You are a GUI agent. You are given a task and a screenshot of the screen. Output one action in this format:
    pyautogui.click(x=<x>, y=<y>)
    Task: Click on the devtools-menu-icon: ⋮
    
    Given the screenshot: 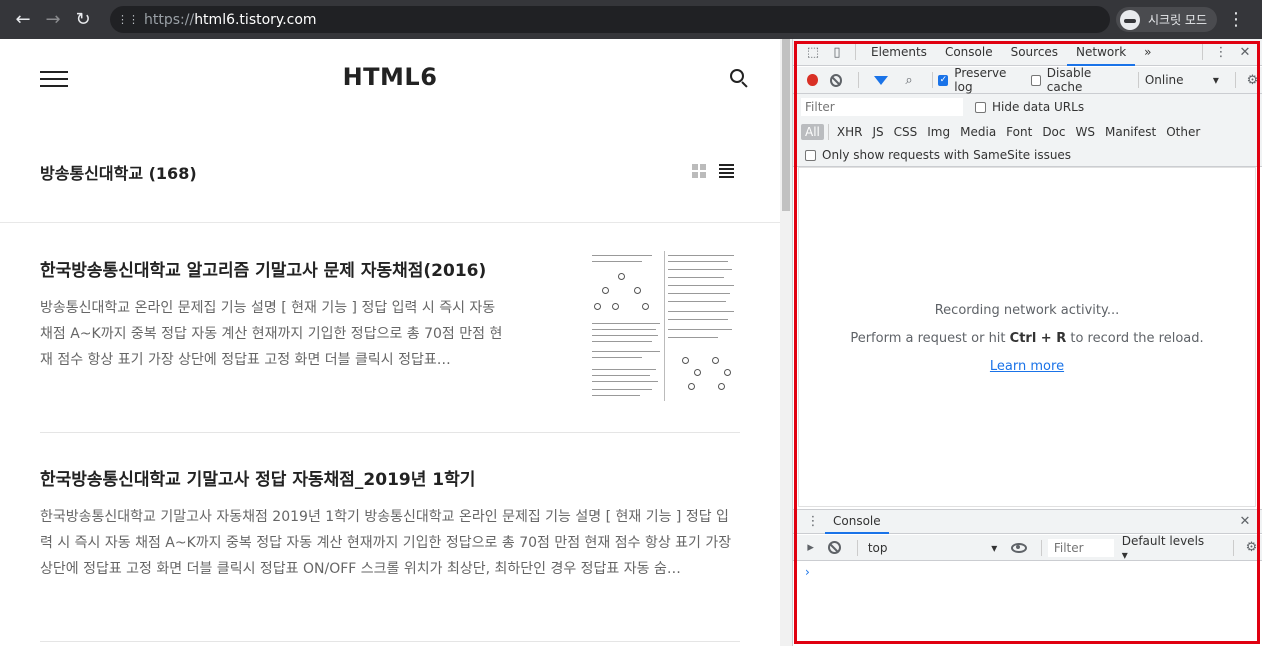 What is the action you would take?
    pyautogui.click(x=1221, y=52)
    